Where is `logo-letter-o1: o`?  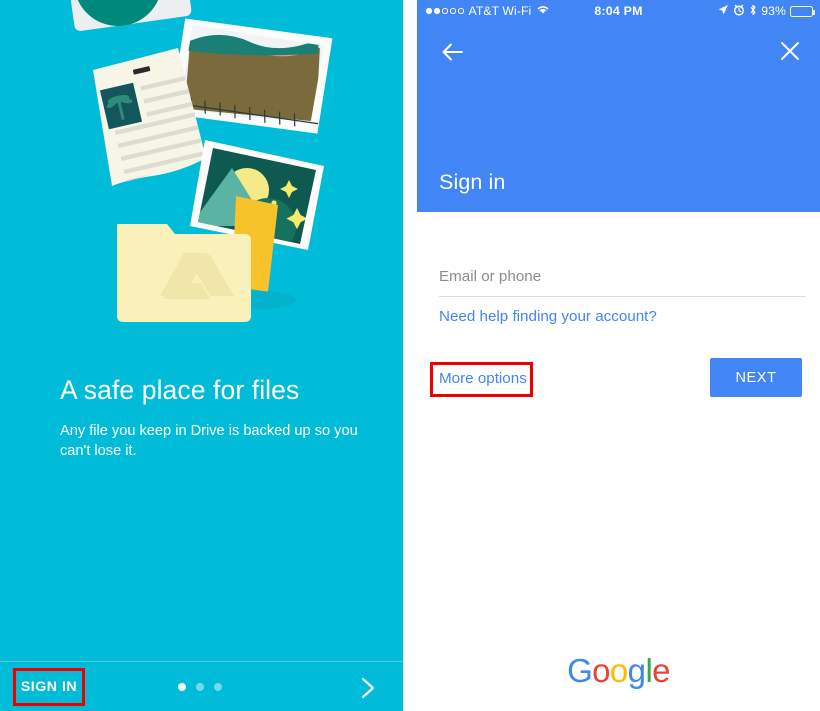
logo-letter-o1: o is located at coordinates (601, 670).